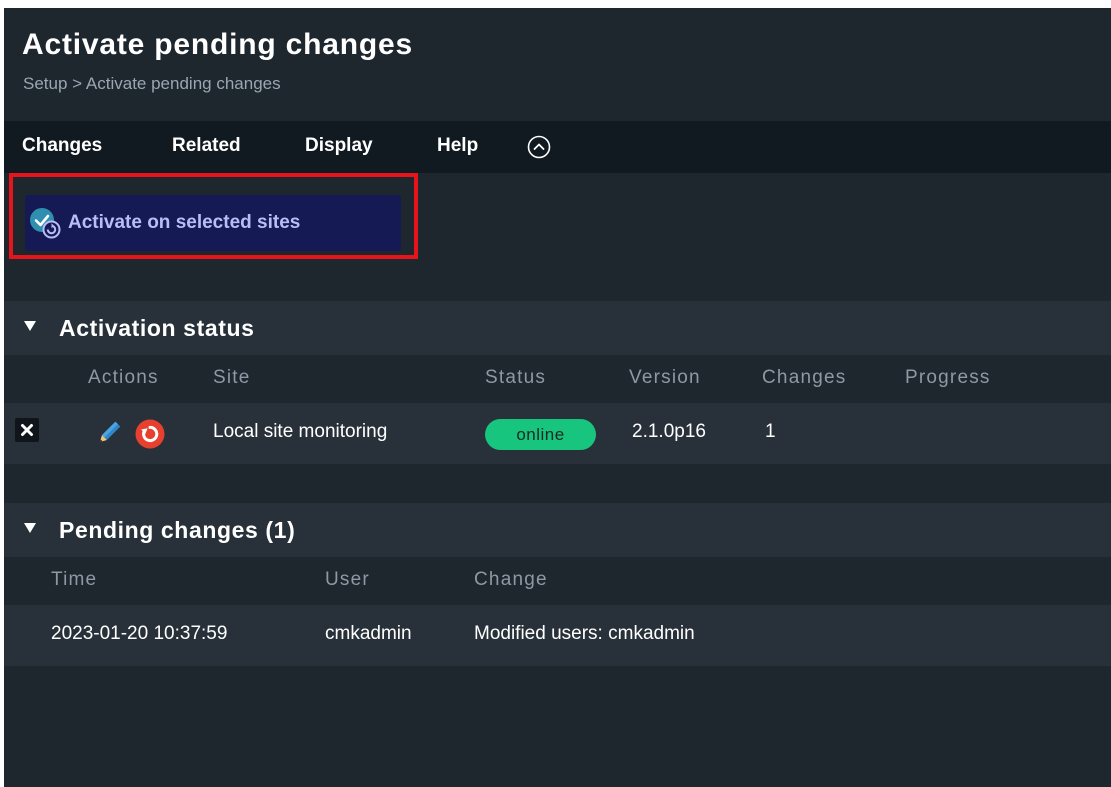 The image size is (1111, 787). I want to click on menu-changes: Changes, so click(62, 146).